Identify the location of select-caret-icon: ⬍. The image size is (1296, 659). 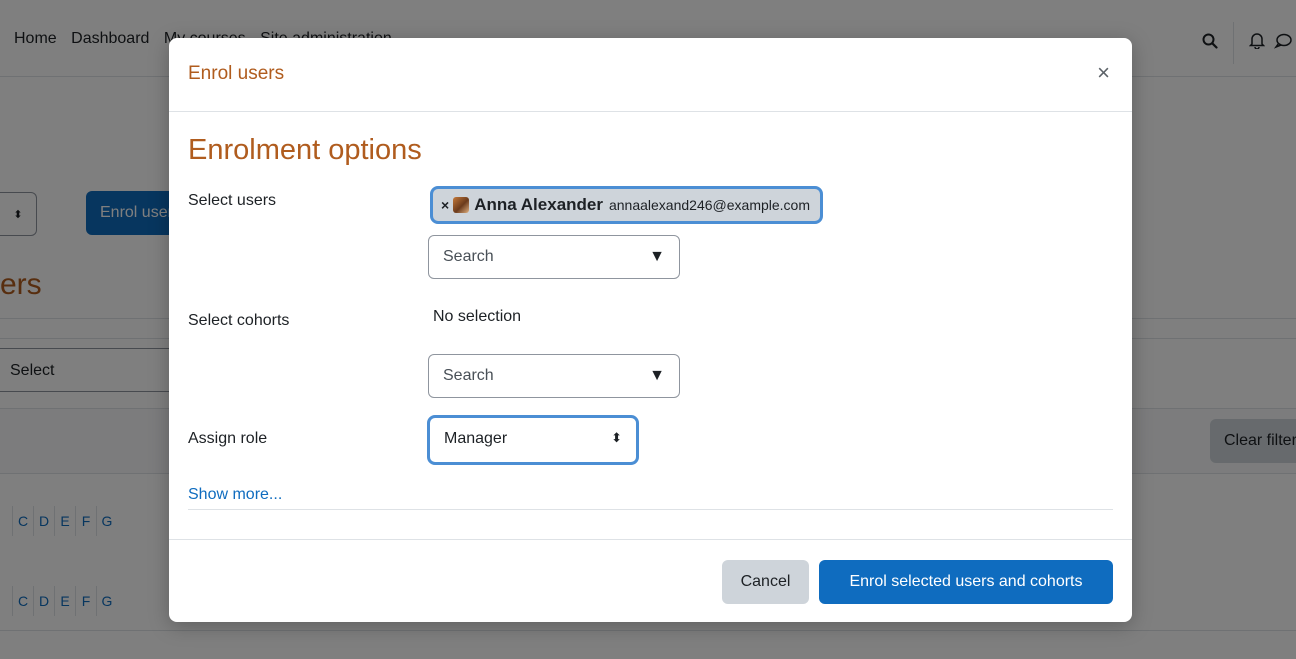
(616, 437).